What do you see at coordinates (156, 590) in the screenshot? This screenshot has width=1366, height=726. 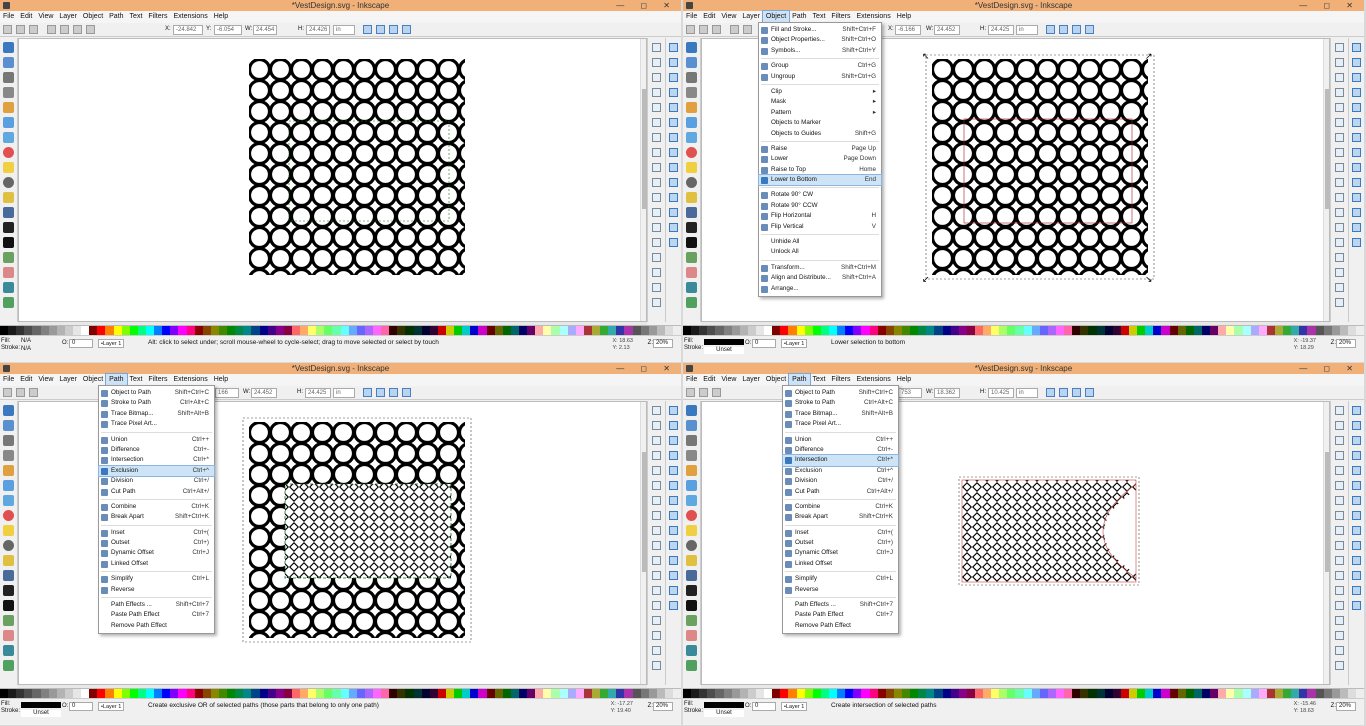 I see `menu-item-reverse: Reverse` at bounding box center [156, 590].